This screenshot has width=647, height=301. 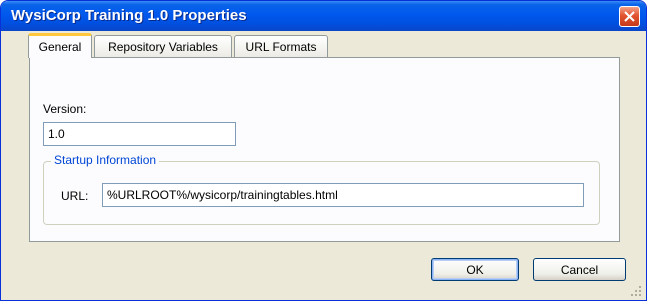 I want to click on tab-repository-variables-label: Repository Variables, so click(x=163, y=47).